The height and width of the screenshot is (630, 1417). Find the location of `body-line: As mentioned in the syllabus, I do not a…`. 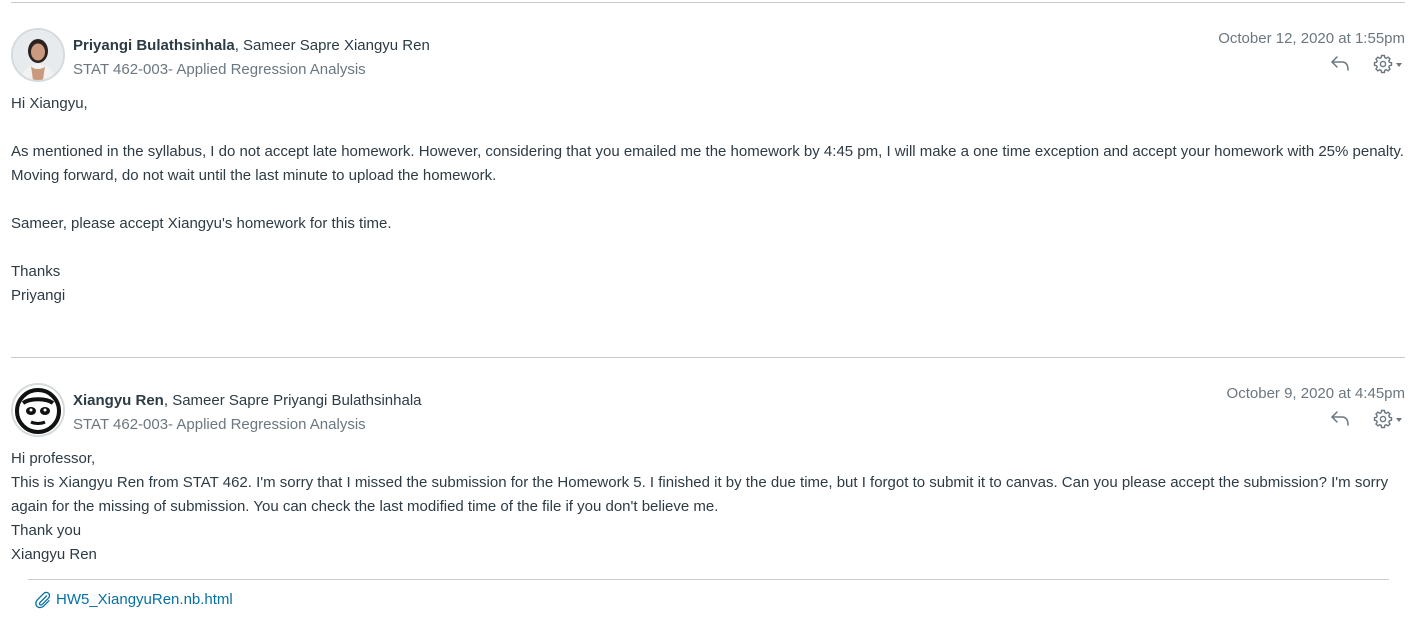

body-line: As mentioned in the syllabus, I do not a… is located at coordinates (707, 151).